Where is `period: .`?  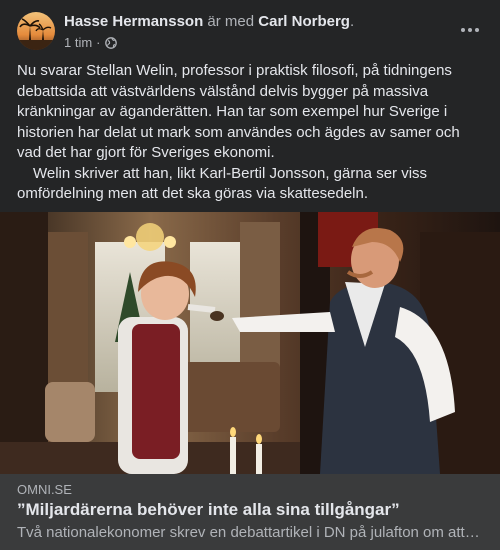 period: . is located at coordinates (352, 21).